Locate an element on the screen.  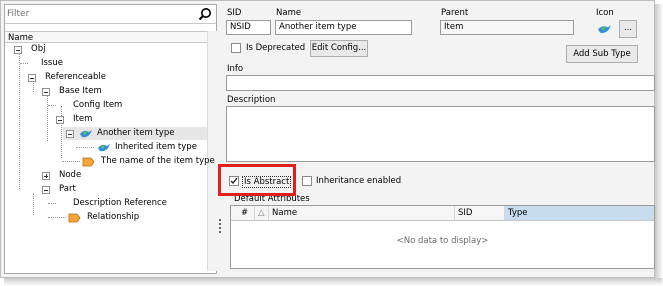
grid-column-sid: SID is located at coordinates (480, 213).